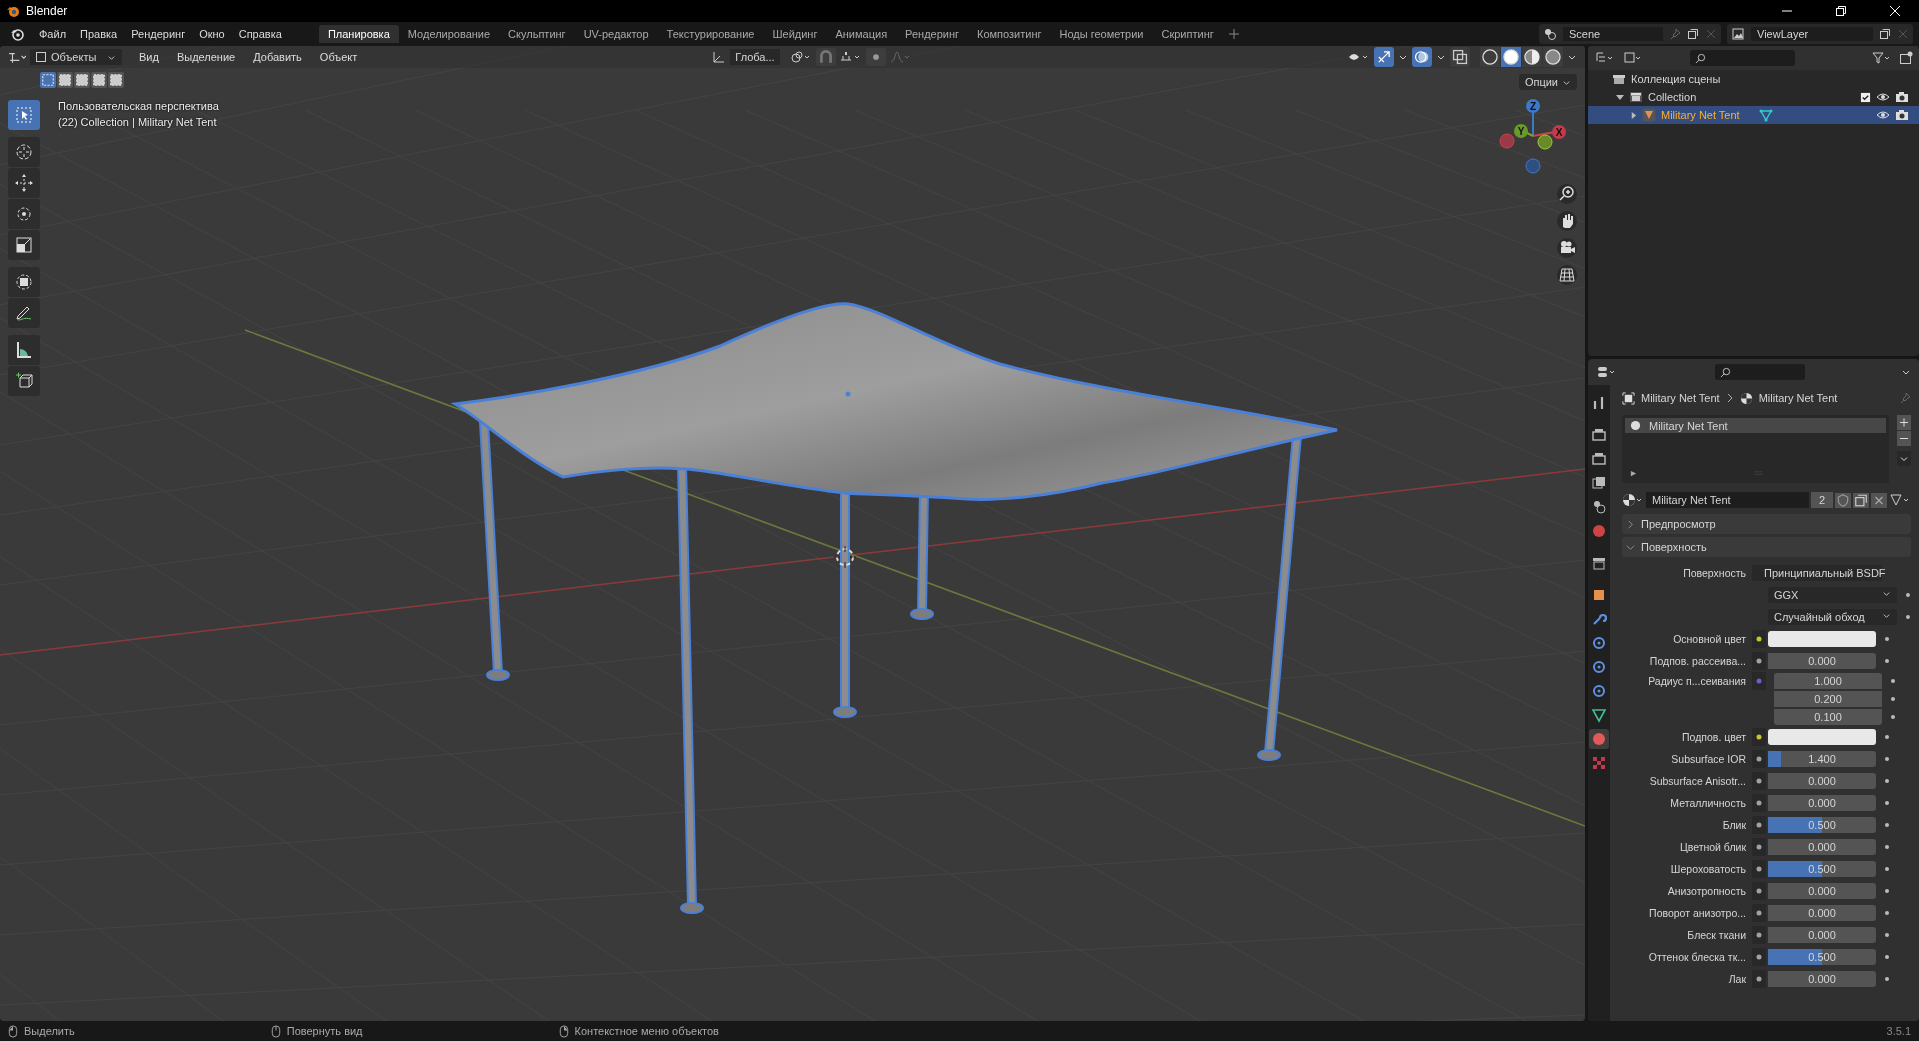 This screenshot has height=1041, width=1919. Describe the element at coordinates (537, 34) in the screenshot. I see `workspace-tab: Скульптинг` at that location.